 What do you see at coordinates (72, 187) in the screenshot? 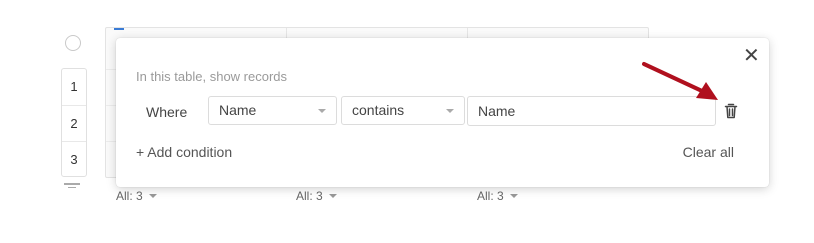
I see `summary-toggle-icon` at bounding box center [72, 187].